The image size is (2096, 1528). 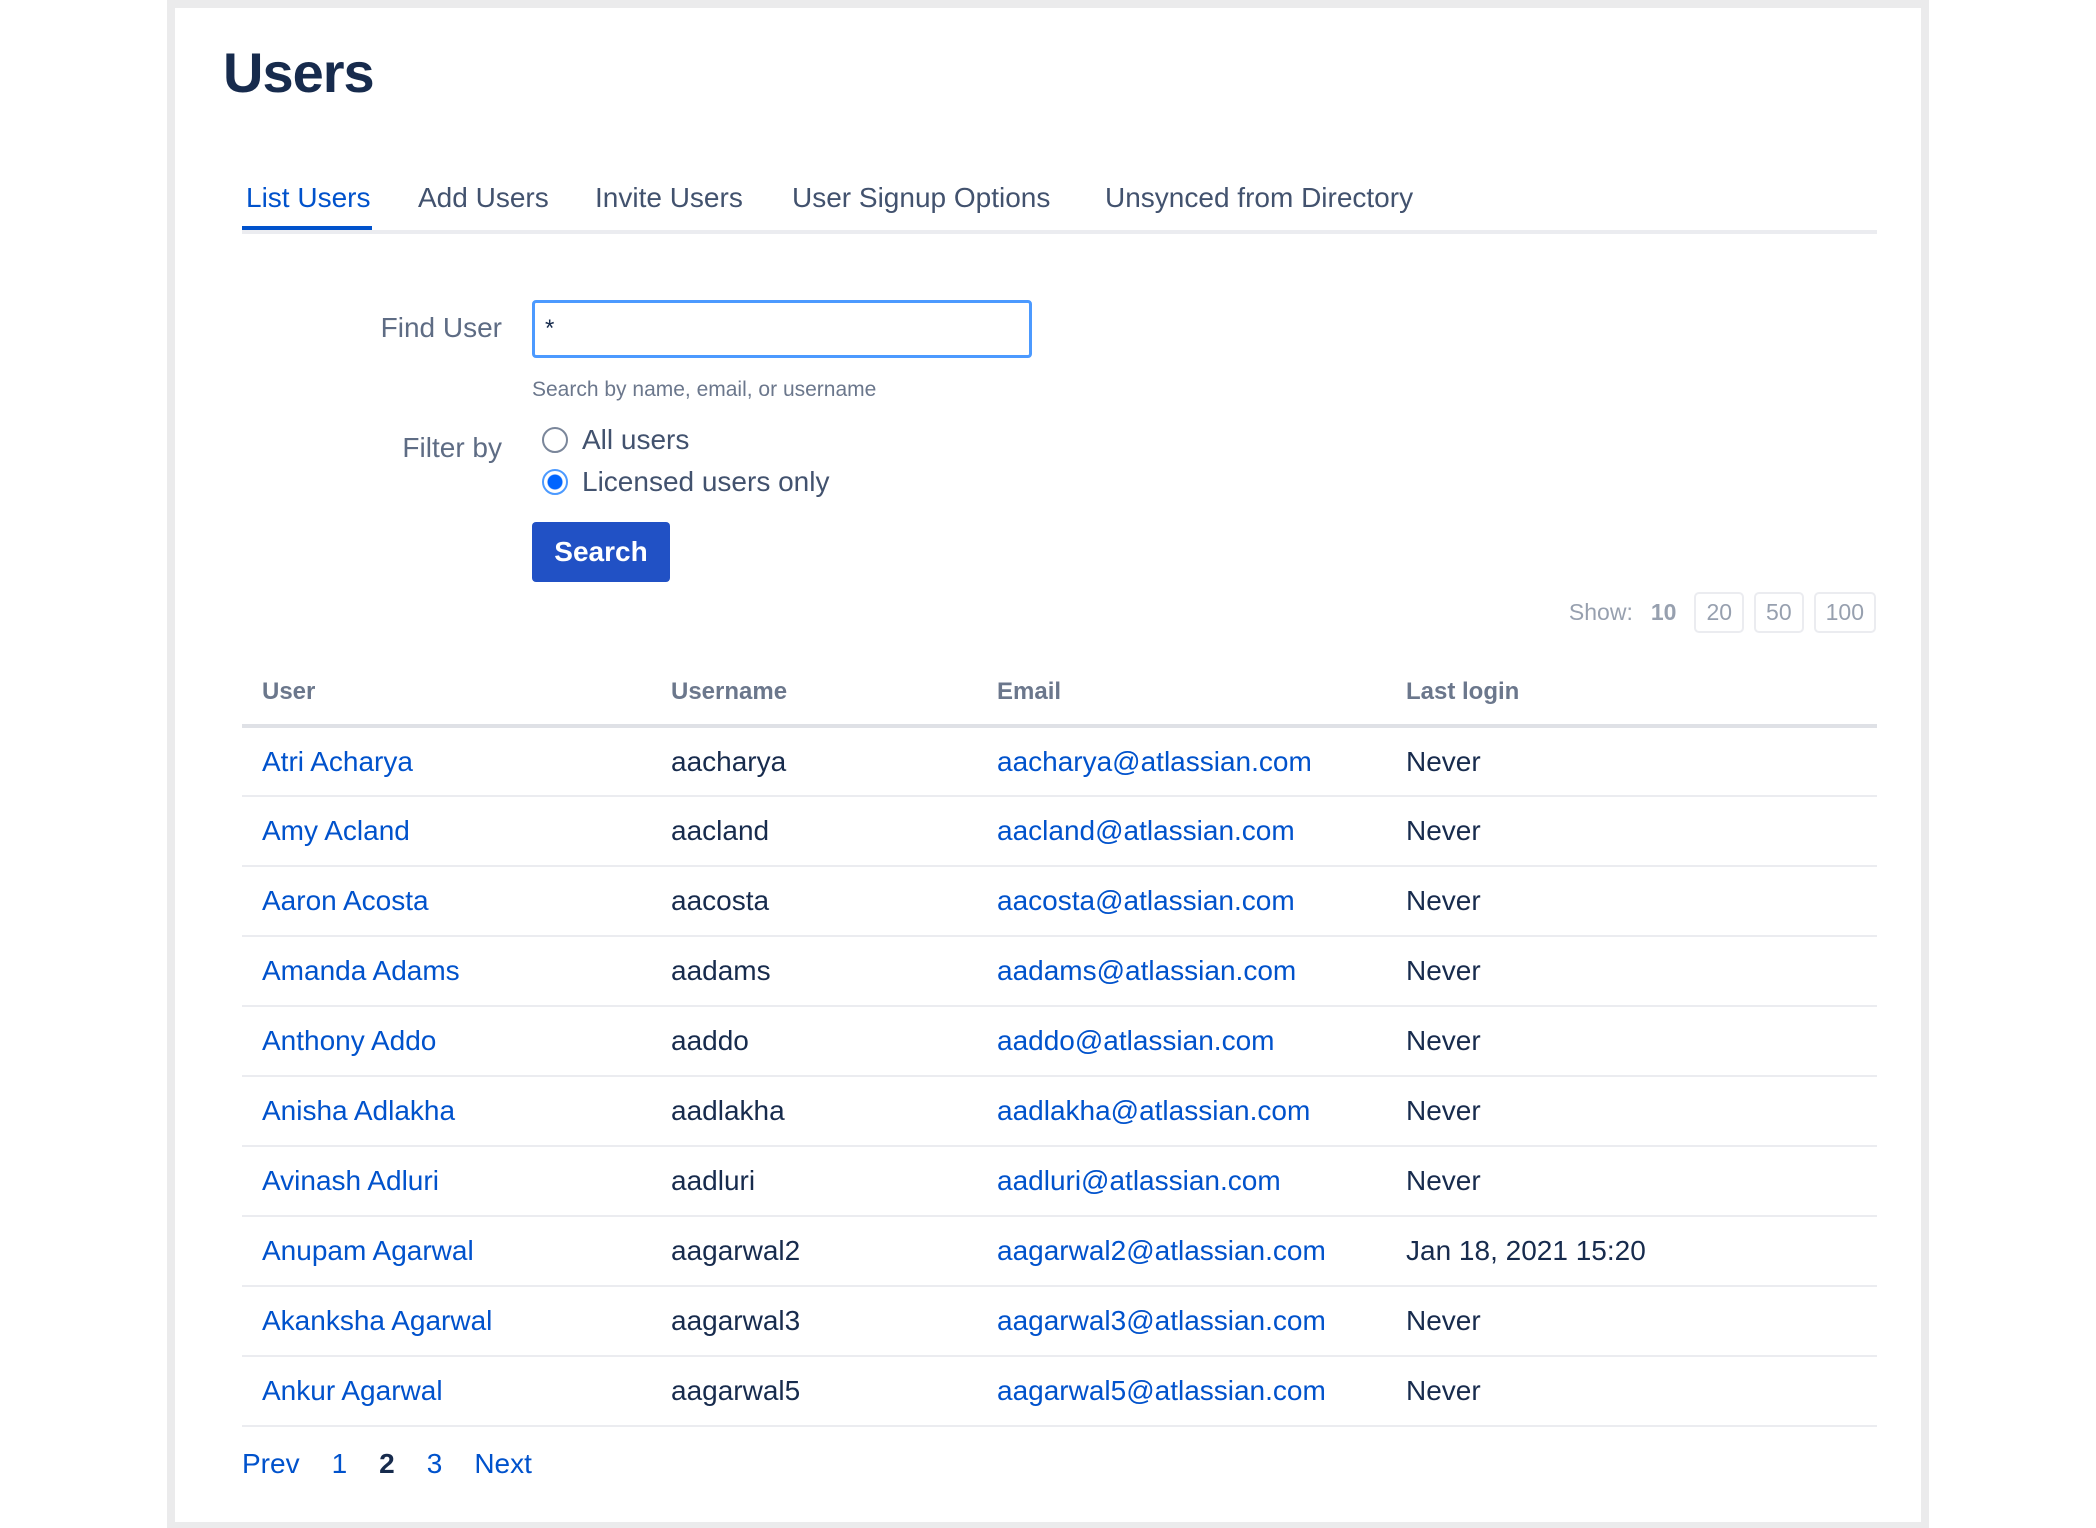 I want to click on email-link: aacland@atlassian.com, so click(x=1146, y=830).